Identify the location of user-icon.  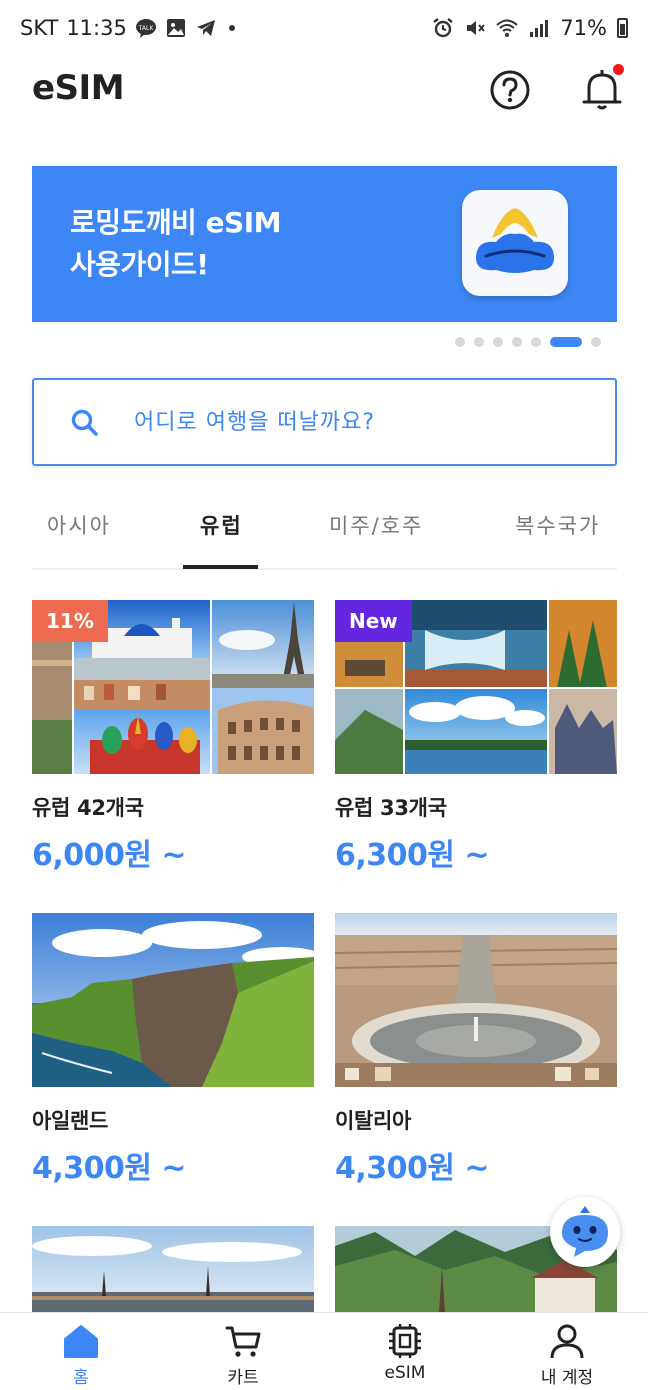
(567, 1341).